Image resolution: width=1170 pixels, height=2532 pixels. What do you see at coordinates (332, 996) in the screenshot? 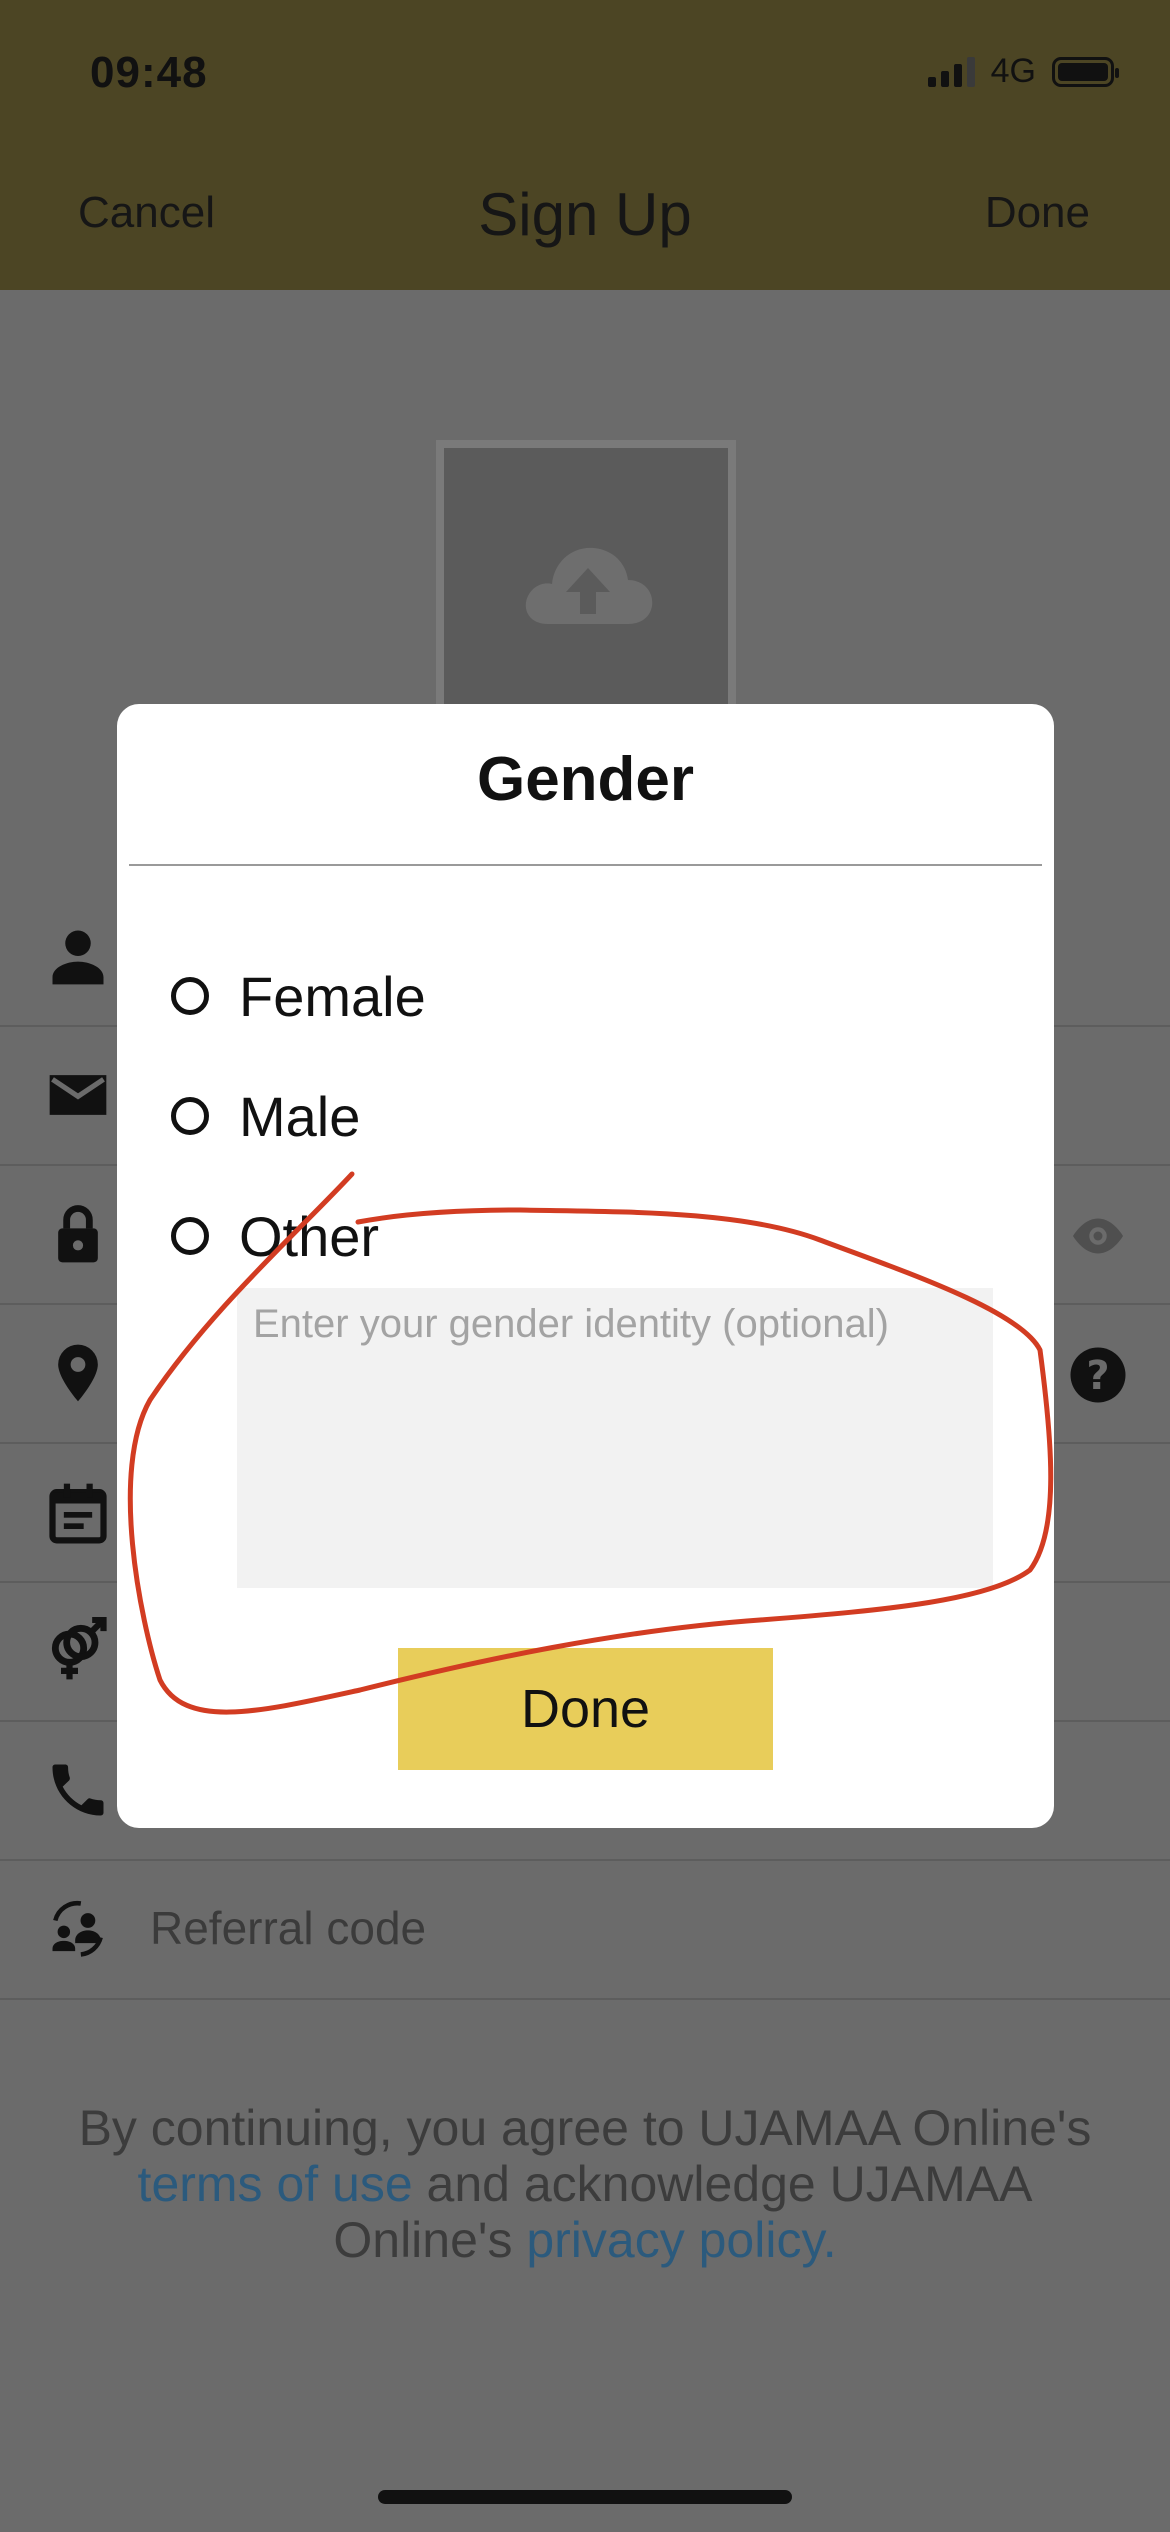
I see `option-female-label: Female` at bounding box center [332, 996].